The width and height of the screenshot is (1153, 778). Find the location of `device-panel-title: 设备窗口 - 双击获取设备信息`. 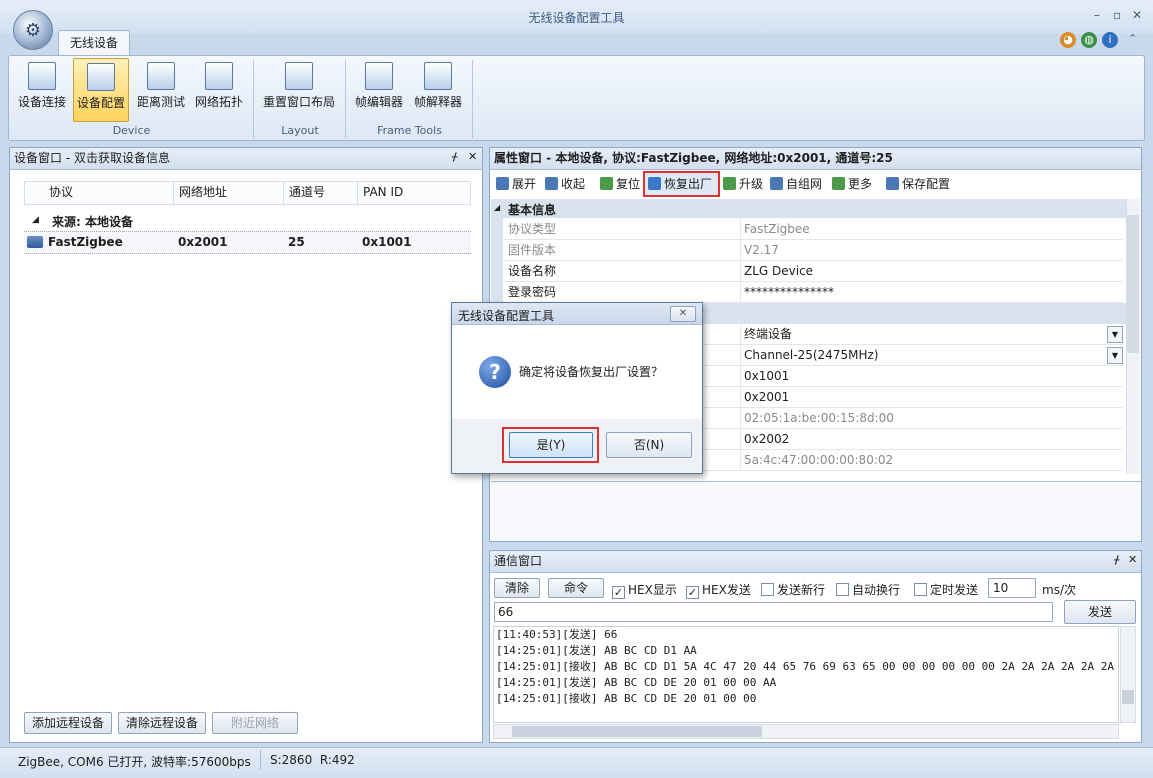

device-panel-title: 设备窗口 - 双击获取设备信息 is located at coordinates (246, 159).